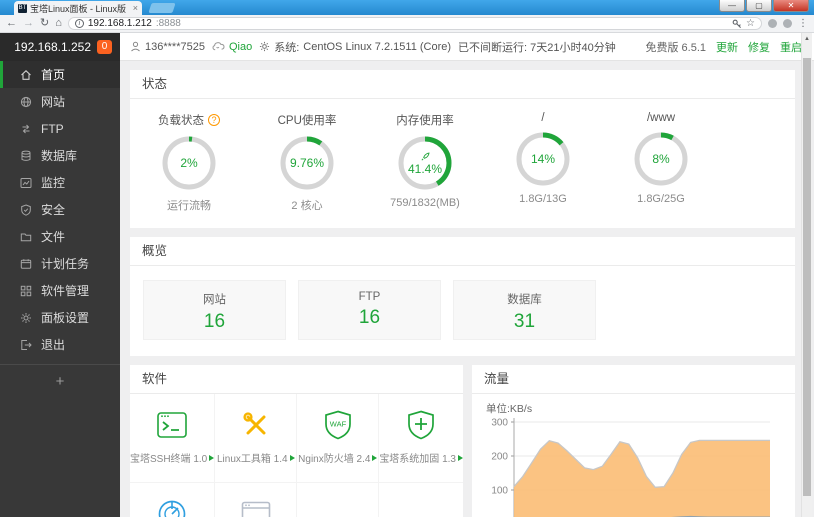 This screenshot has width=814, height=517. I want to click on sidebar-item-database: 数据库, so click(60, 155).